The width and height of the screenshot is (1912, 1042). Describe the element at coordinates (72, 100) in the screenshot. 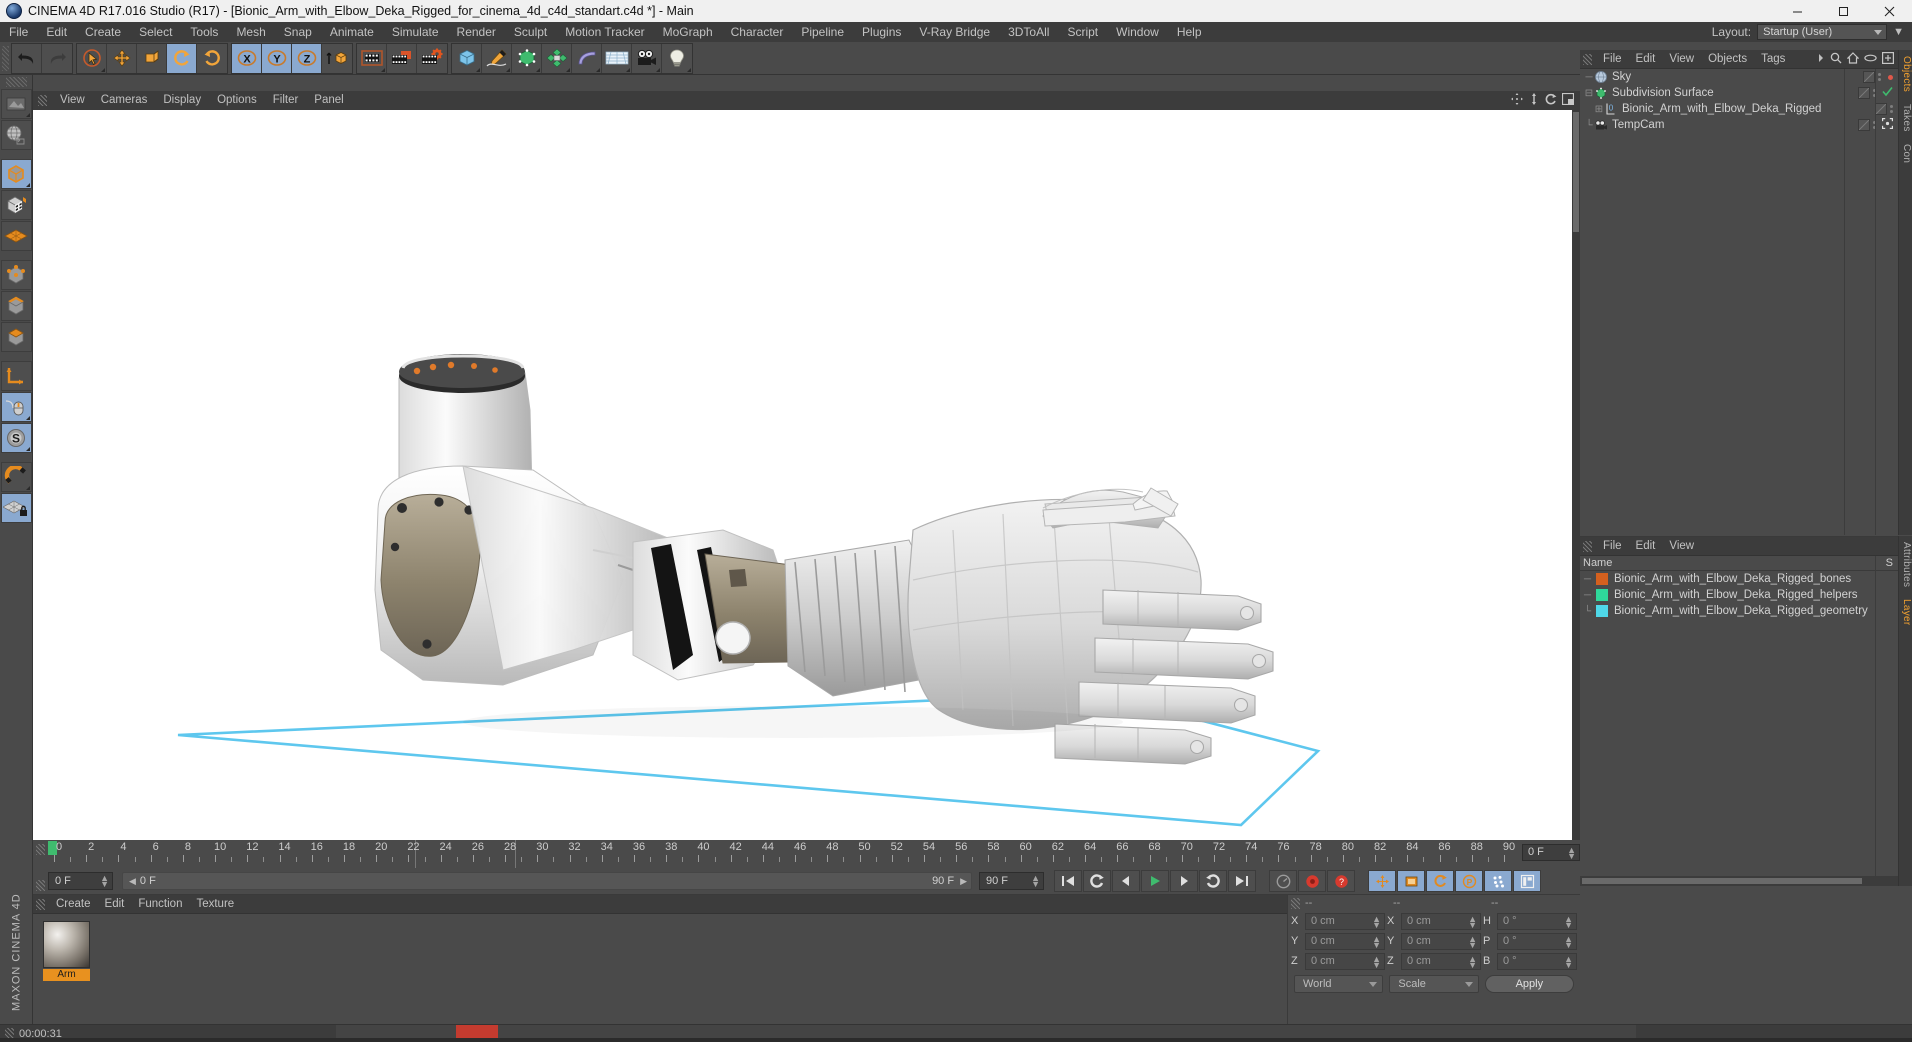

I see `viewport-menu-view: View` at that location.